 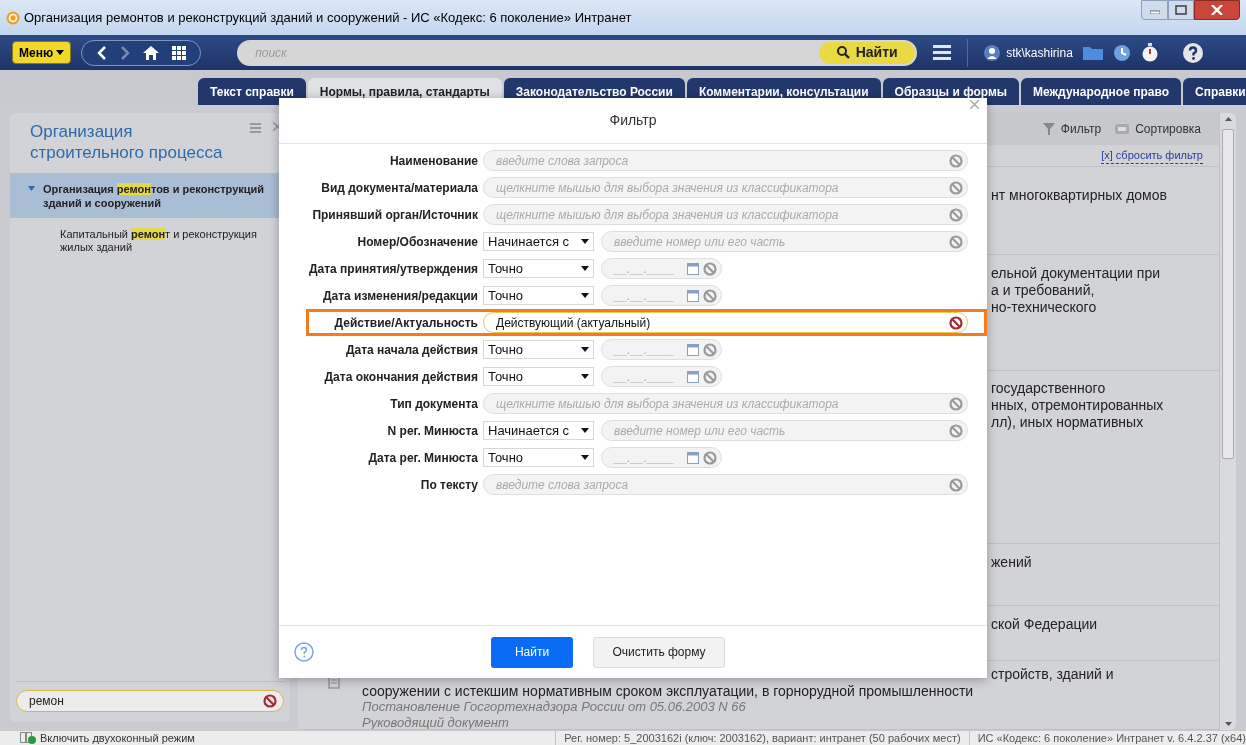 I want to click on field-label: Дата окончания действия, so click(x=400, y=377).